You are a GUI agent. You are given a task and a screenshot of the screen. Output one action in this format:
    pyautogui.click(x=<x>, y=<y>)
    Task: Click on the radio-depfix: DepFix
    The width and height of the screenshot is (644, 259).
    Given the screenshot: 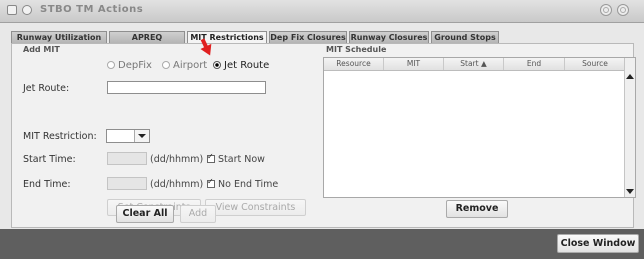 What is the action you would take?
    pyautogui.click(x=129, y=65)
    